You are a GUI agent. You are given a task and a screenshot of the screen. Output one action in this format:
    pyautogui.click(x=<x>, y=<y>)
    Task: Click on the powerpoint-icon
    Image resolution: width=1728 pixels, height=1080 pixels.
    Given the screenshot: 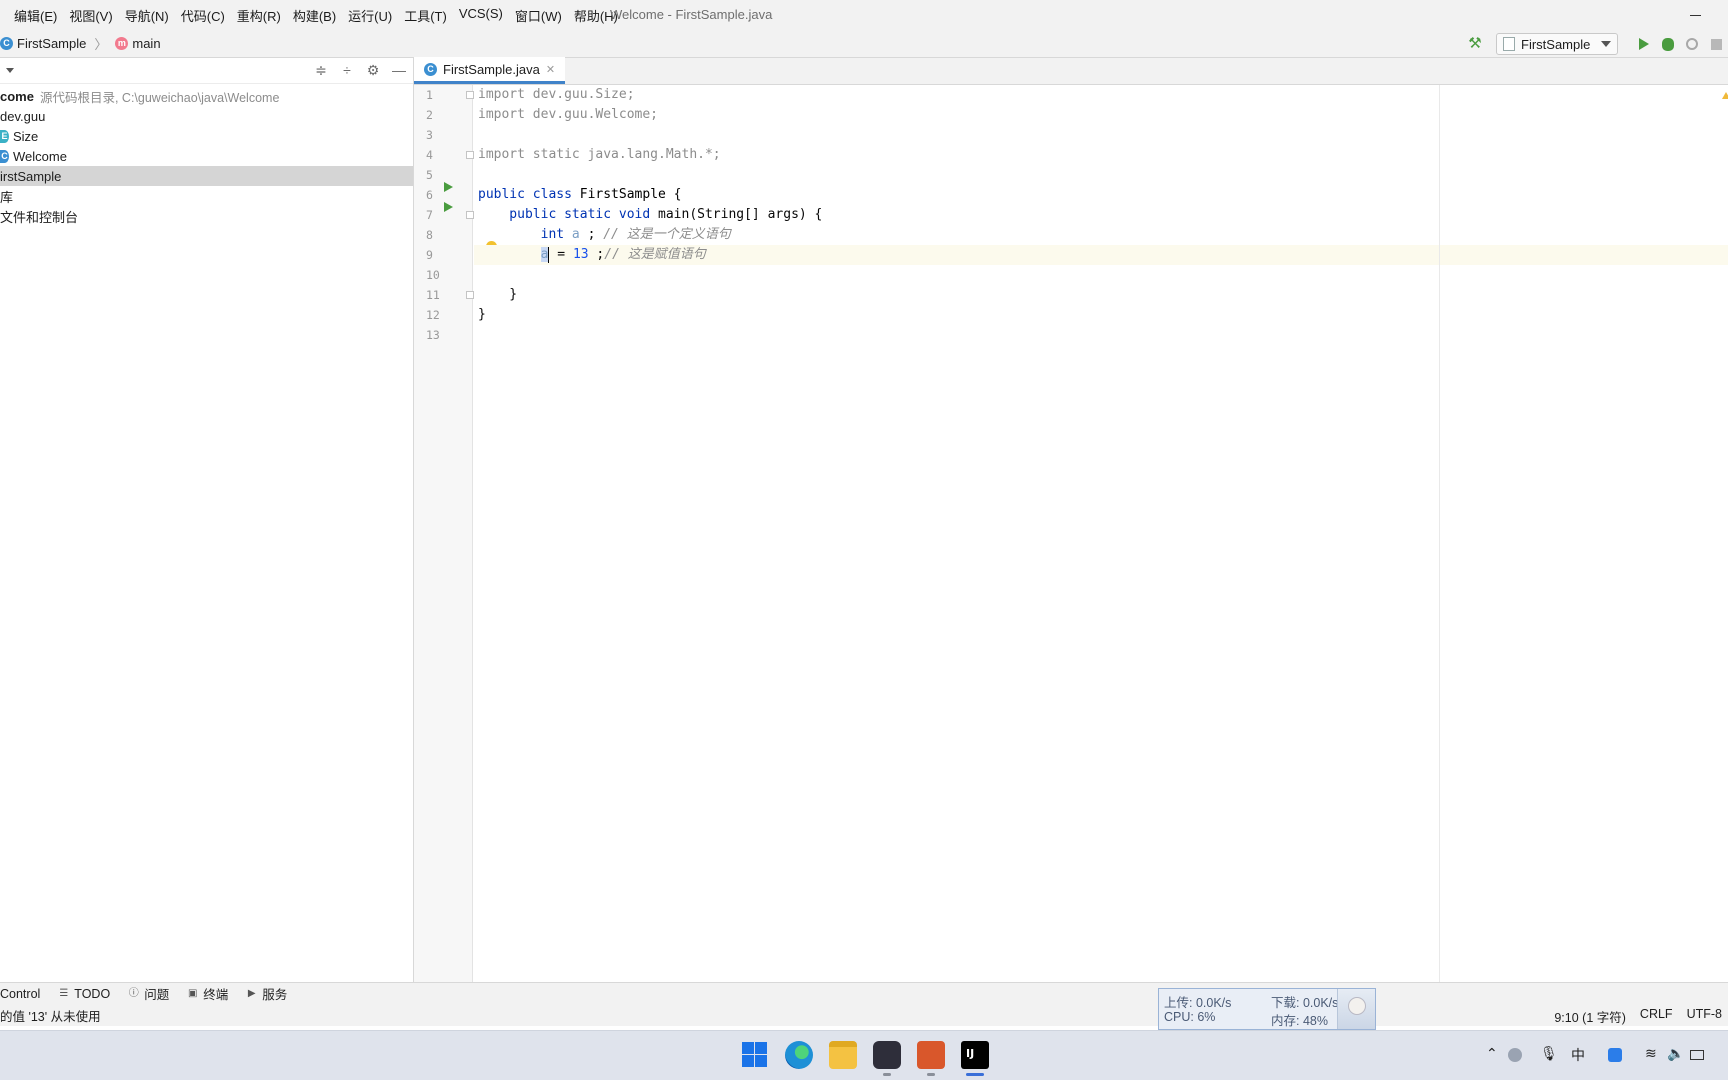 What is the action you would take?
    pyautogui.click(x=931, y=1055)
    